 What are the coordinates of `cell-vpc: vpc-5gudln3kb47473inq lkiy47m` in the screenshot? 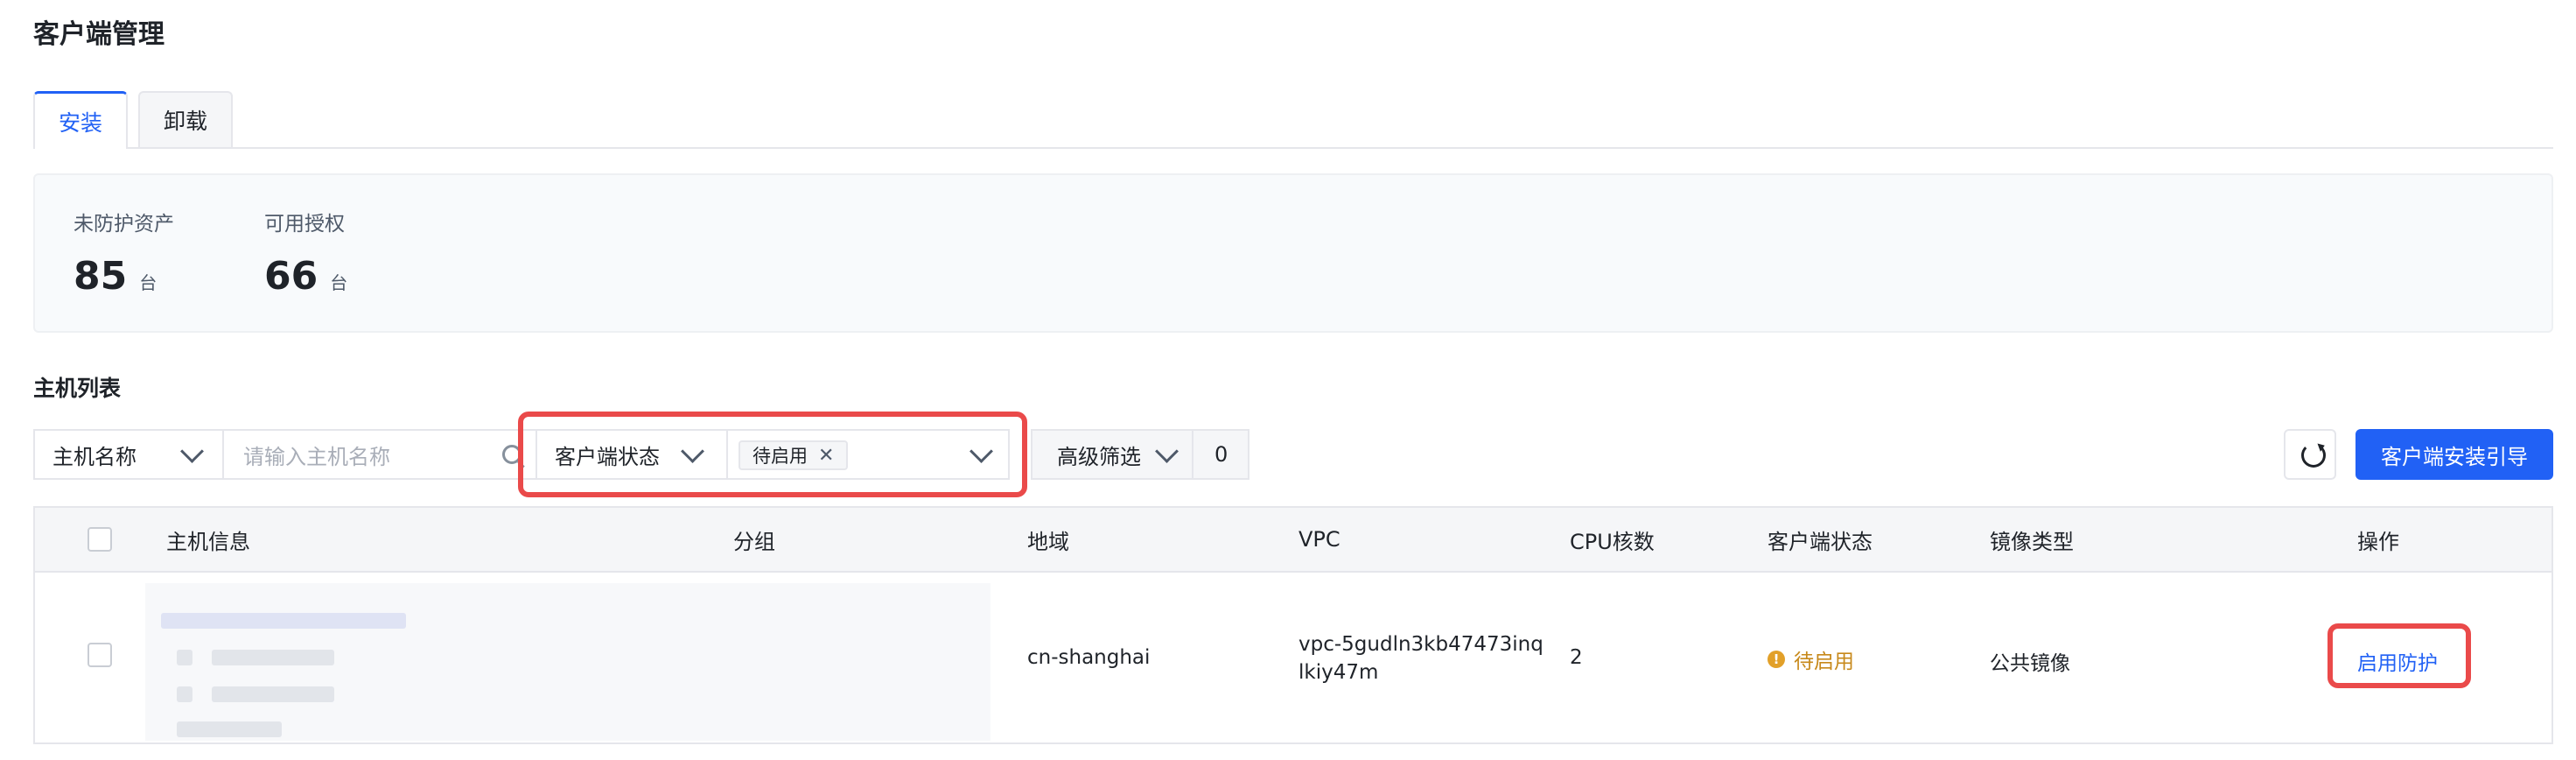 It's located at (1421, 658).